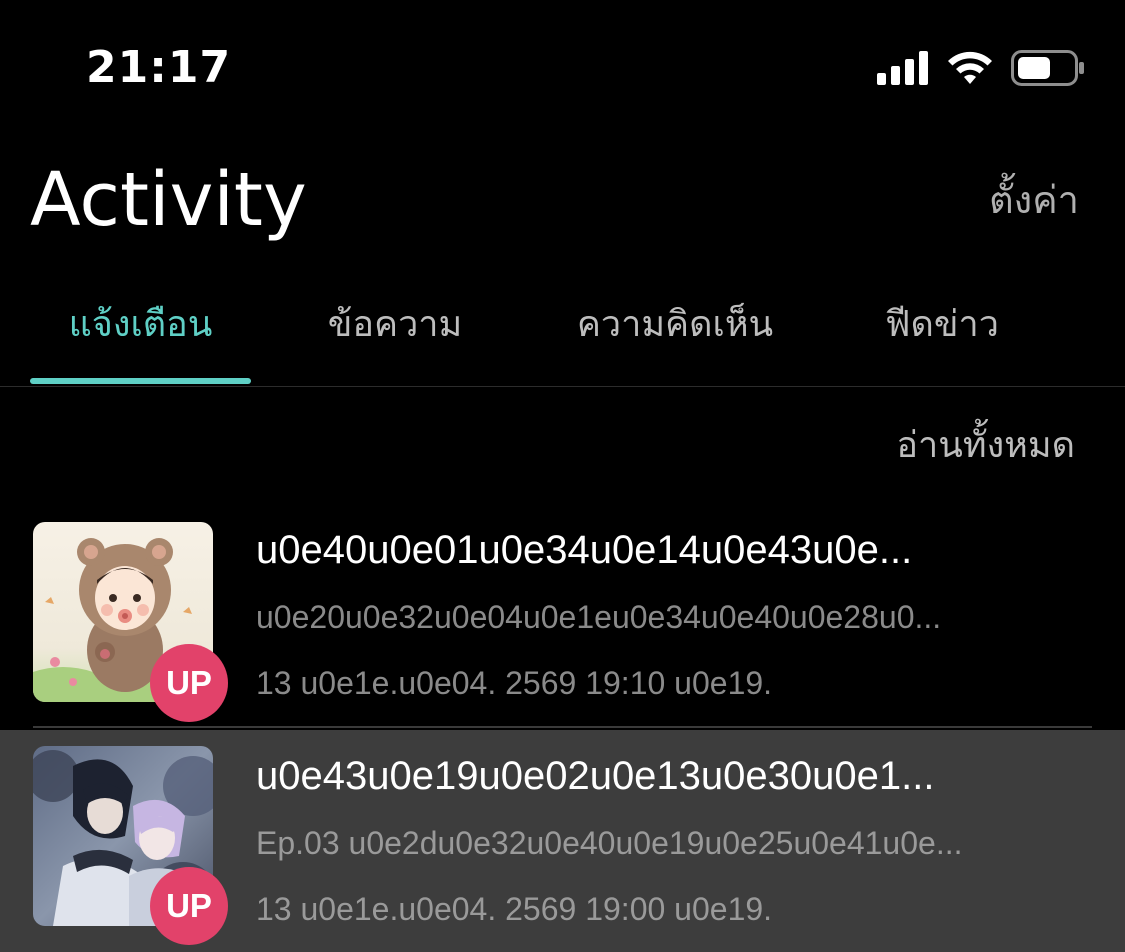 This screenshot has height=952, width=1125. I want to click on cellular-signal-icon, so click(903, 70).